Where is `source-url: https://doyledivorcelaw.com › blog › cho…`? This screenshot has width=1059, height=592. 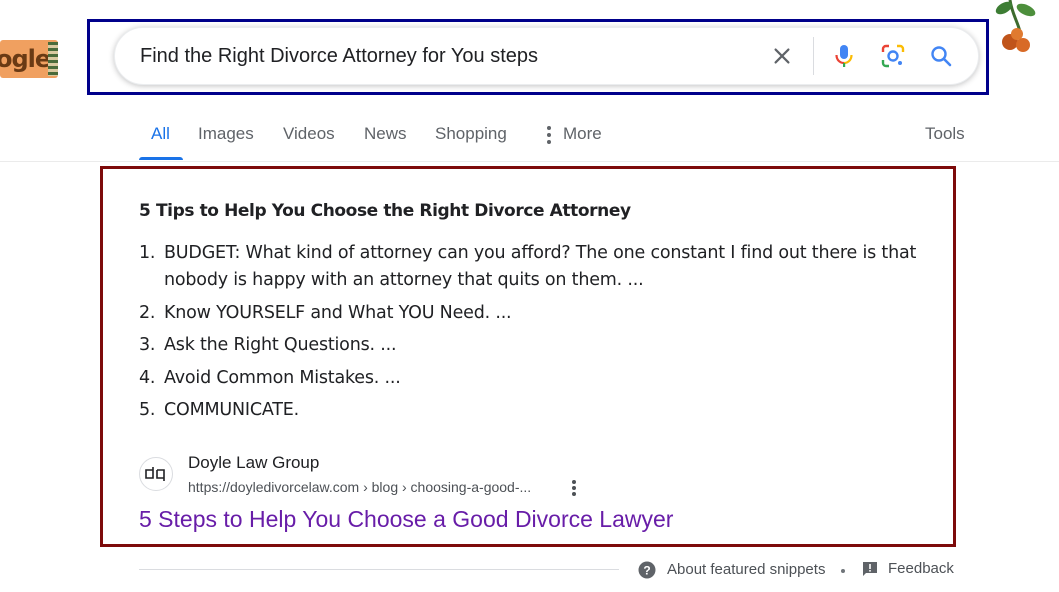 source-url: https://doyledivorcelaw.com › blog › cho… is located at coordinates (359, 487).